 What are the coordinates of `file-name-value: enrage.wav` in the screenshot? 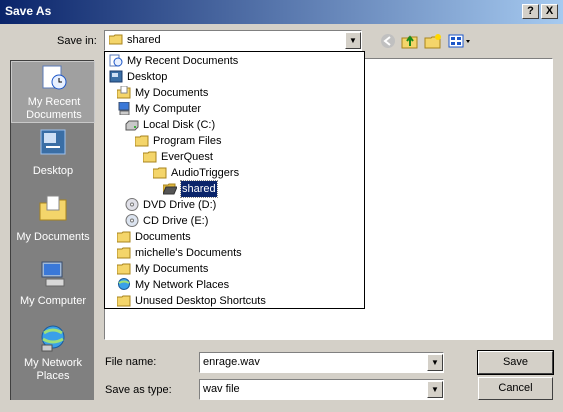 It's located at (231, 362).